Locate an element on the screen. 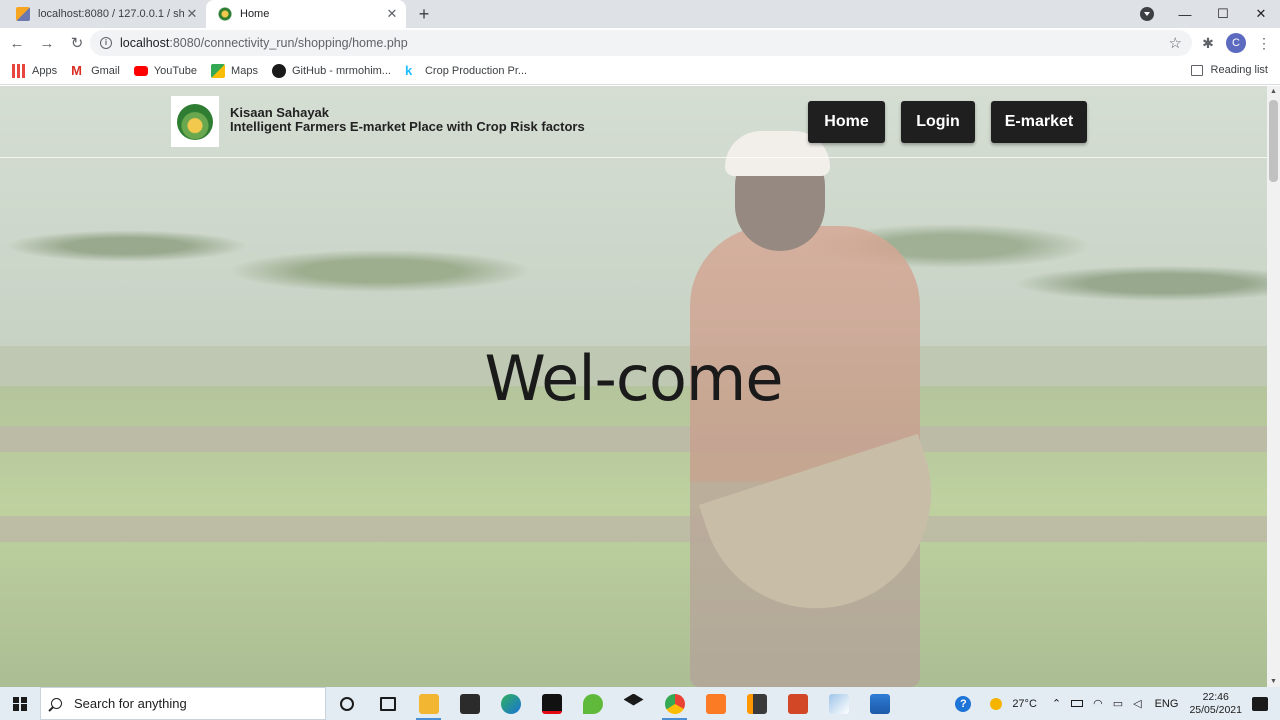  start-button is located at coordinates (20, 703).